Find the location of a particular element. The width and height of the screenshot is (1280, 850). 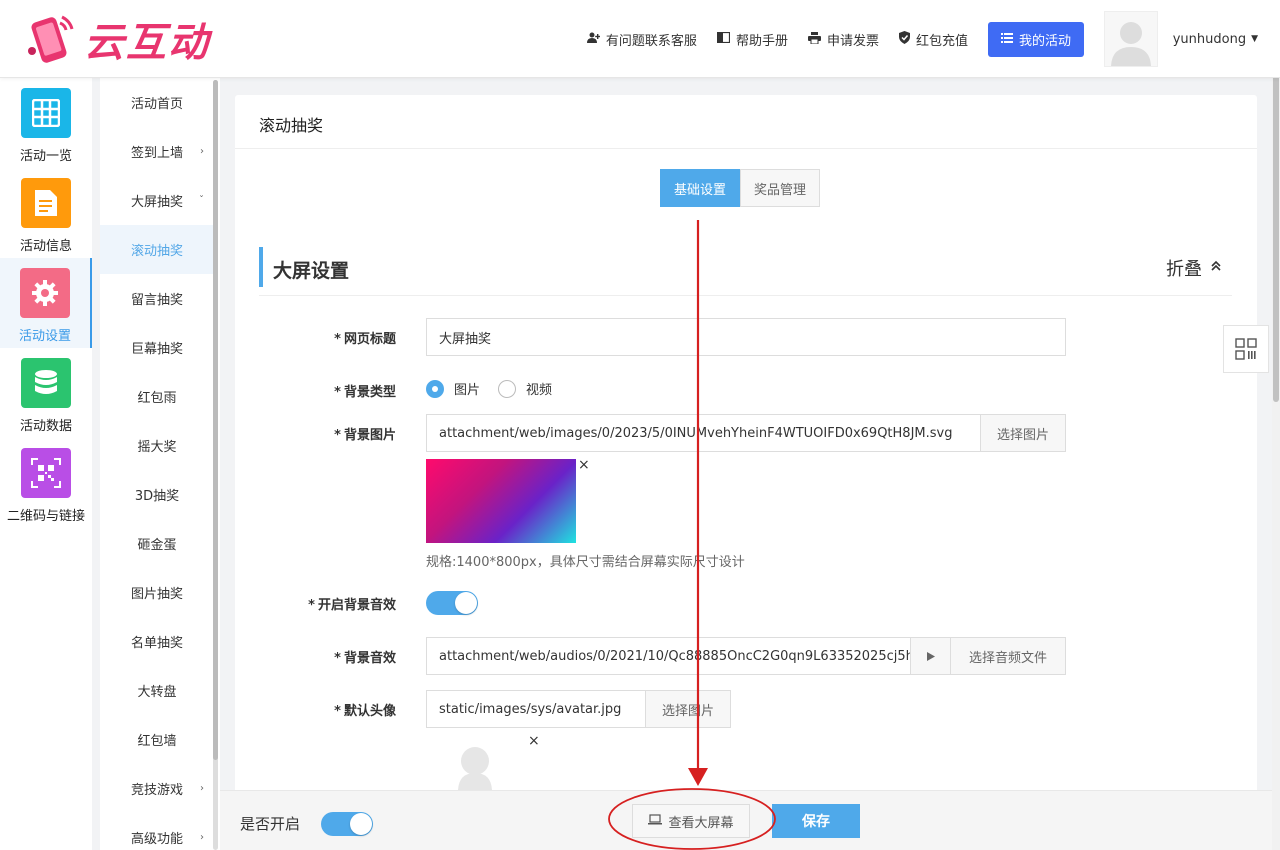

redpacket-recharge-link: 红包充值 is located at coordinates (933, 39).